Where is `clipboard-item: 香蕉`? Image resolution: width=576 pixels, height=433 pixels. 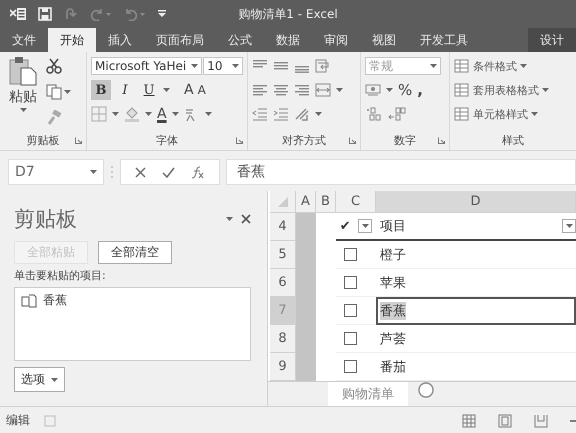 clipboard-item: 香蕉 is located at coordinates (44, 300).